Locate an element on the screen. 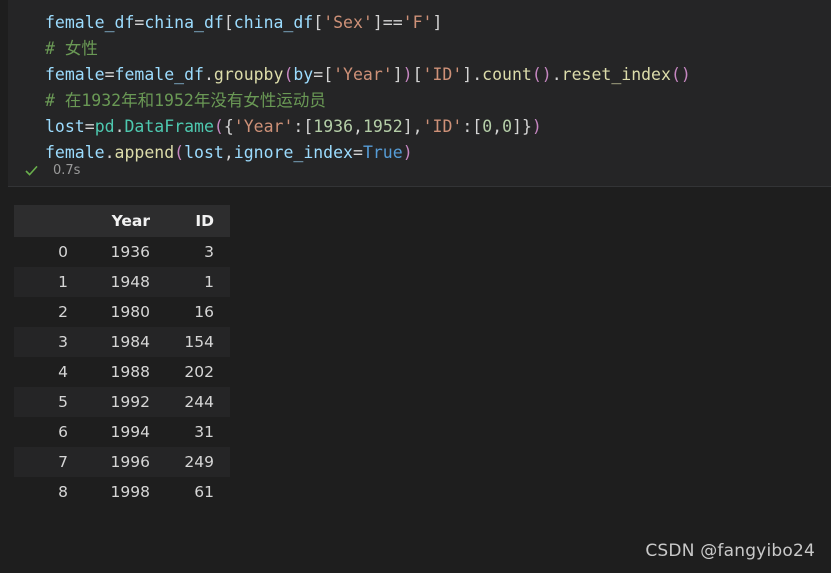 Image resolution: width=831 pixels, height=573 pixels. table-row: 5 1992 244 is located at coordinates (122, 402).